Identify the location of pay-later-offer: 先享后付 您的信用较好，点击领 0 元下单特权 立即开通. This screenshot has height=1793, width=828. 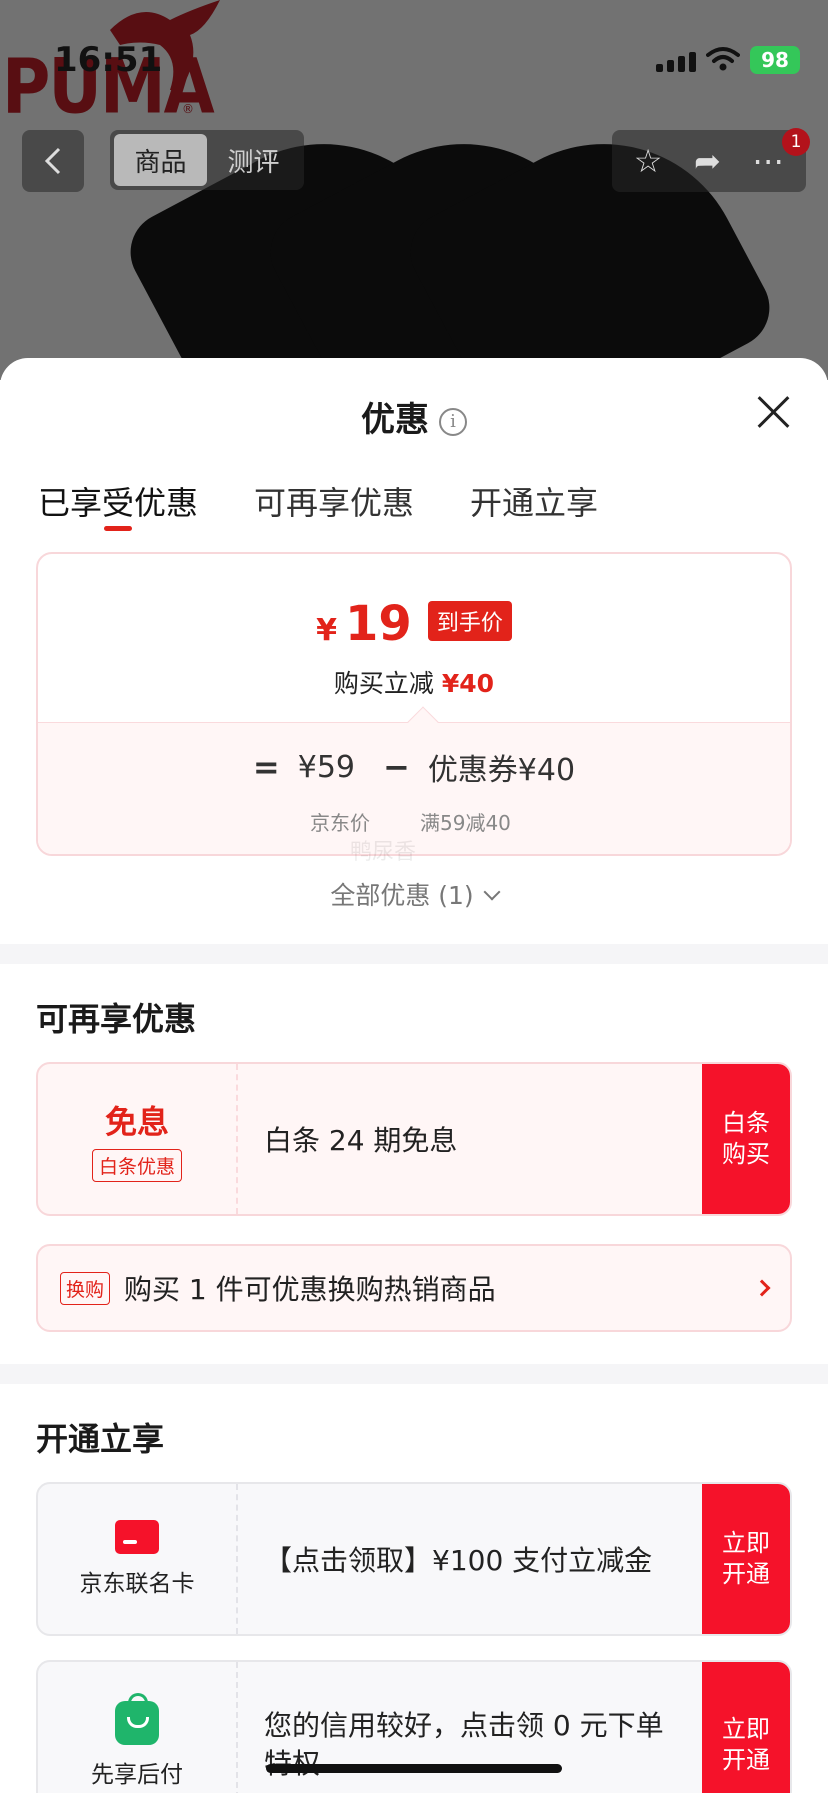
(414, 1726).